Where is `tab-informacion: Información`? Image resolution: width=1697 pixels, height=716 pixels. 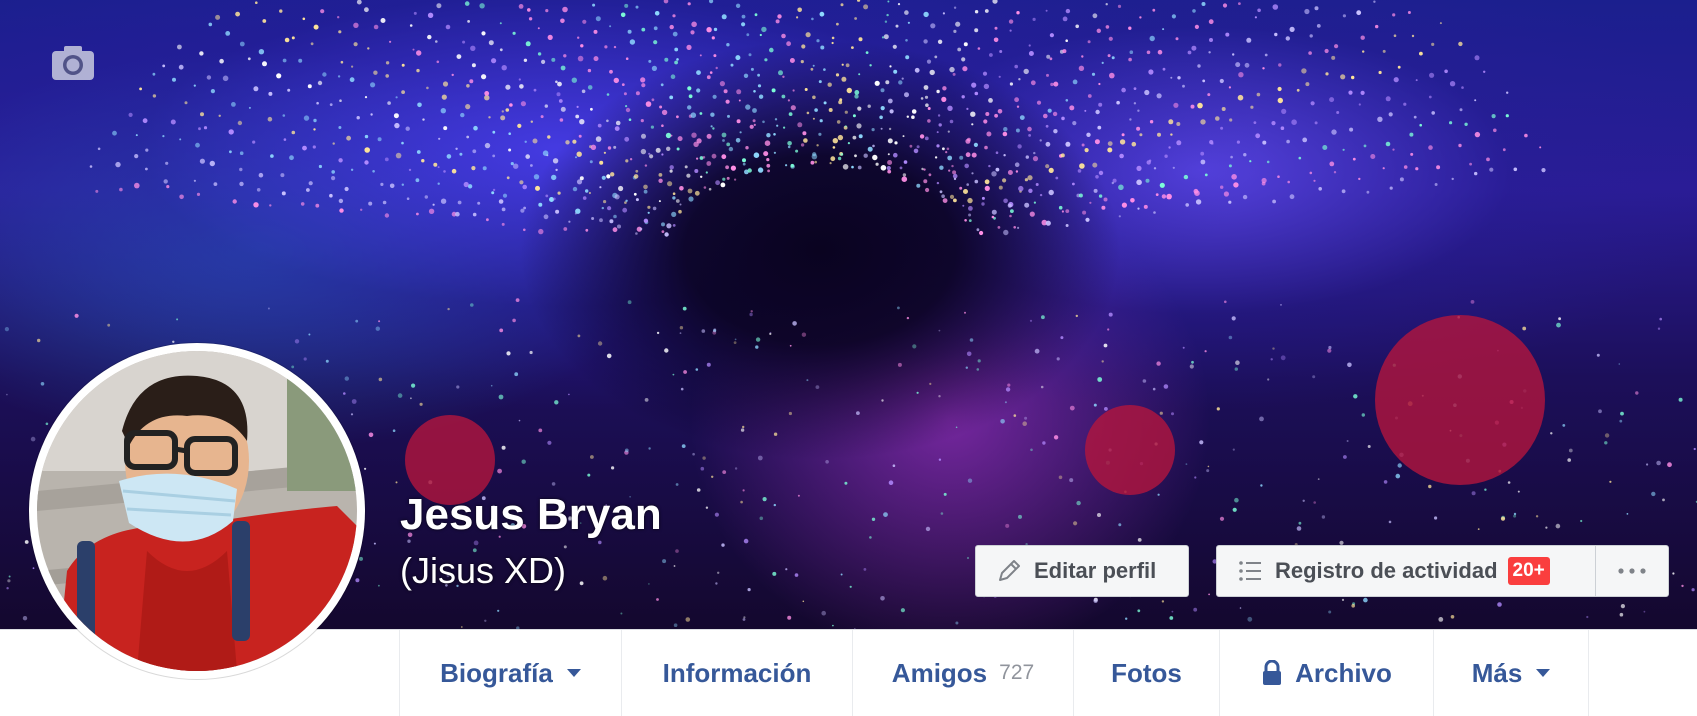
tab-informacion: Información is located at coordinates (737, 673).